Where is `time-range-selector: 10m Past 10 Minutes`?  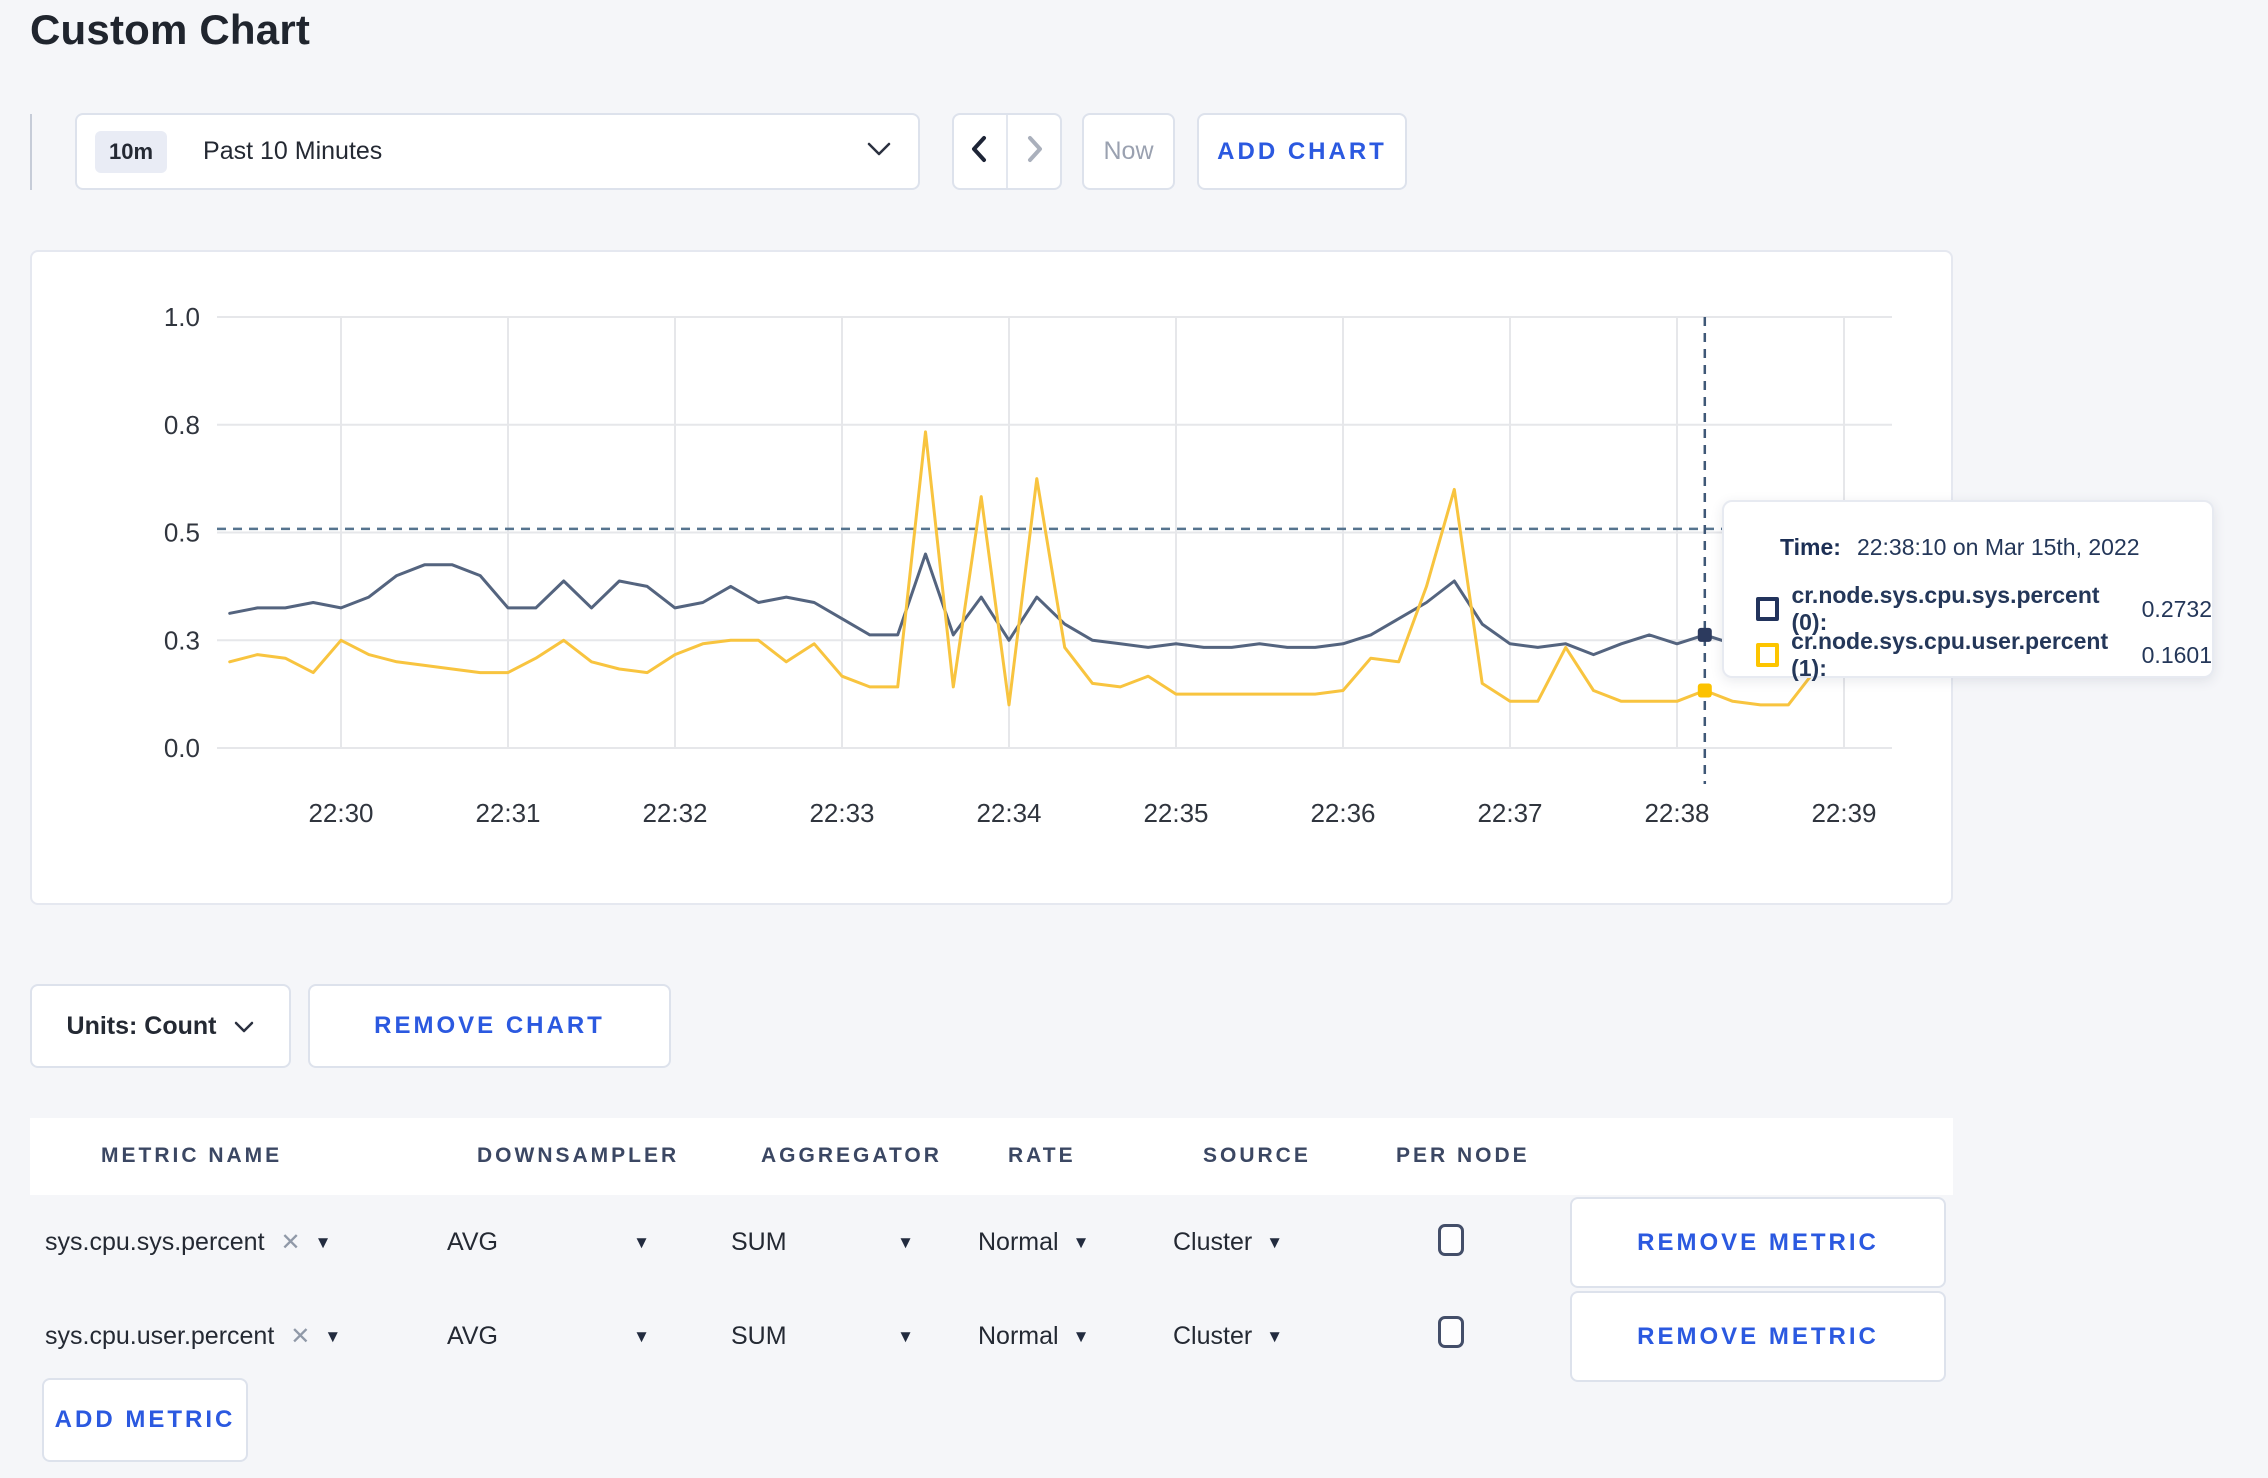 time-range-selector: 10m Past 10 Minutes is located at coordinates (497, 151).